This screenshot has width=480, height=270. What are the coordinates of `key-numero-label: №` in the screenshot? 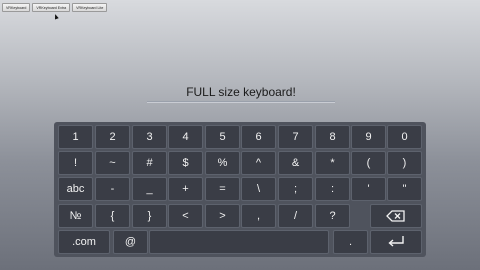 It's located at (75, 216).